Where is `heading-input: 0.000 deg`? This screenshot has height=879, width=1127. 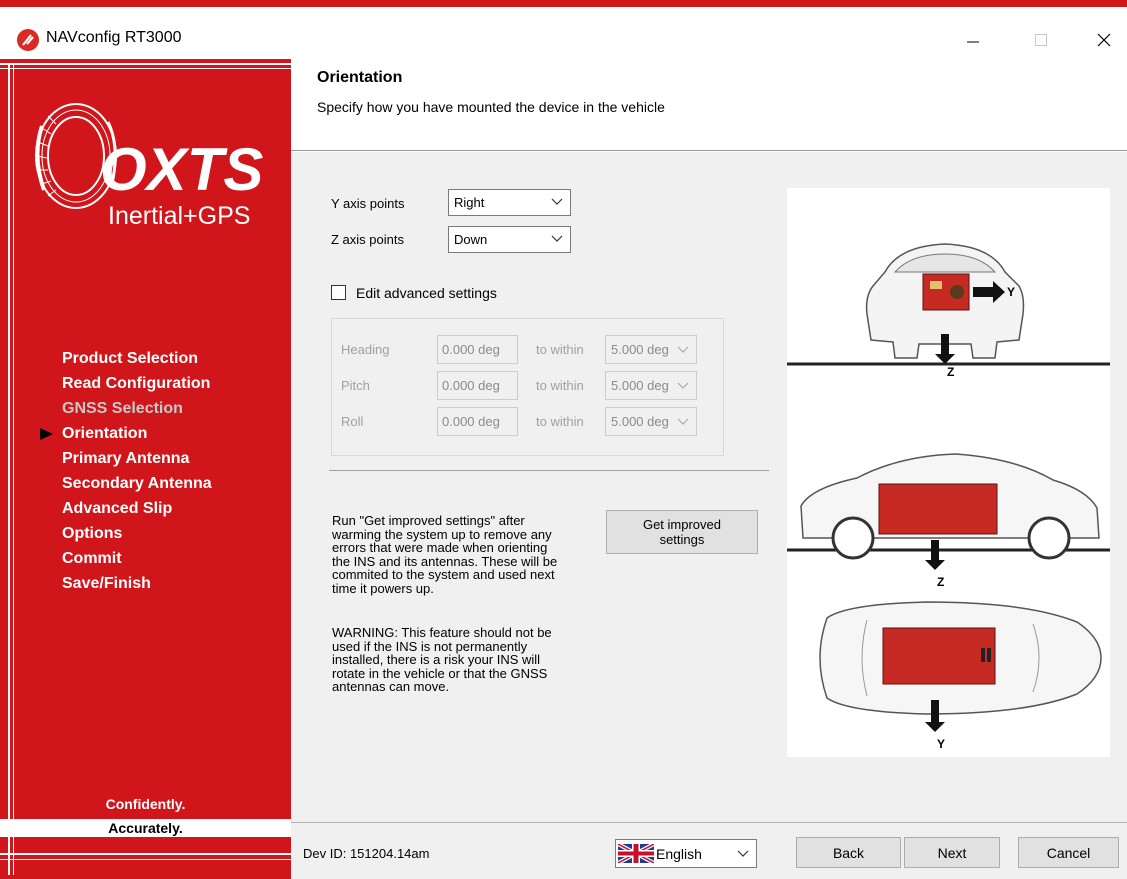
heading-input: 0.000 deg is located at coordinates (477, 349).